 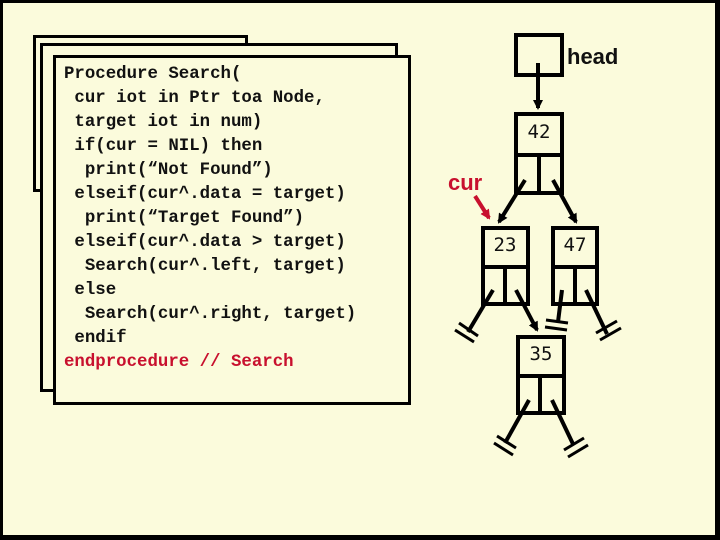 I want to click on node-value: 23, so click(x=505, y=245).